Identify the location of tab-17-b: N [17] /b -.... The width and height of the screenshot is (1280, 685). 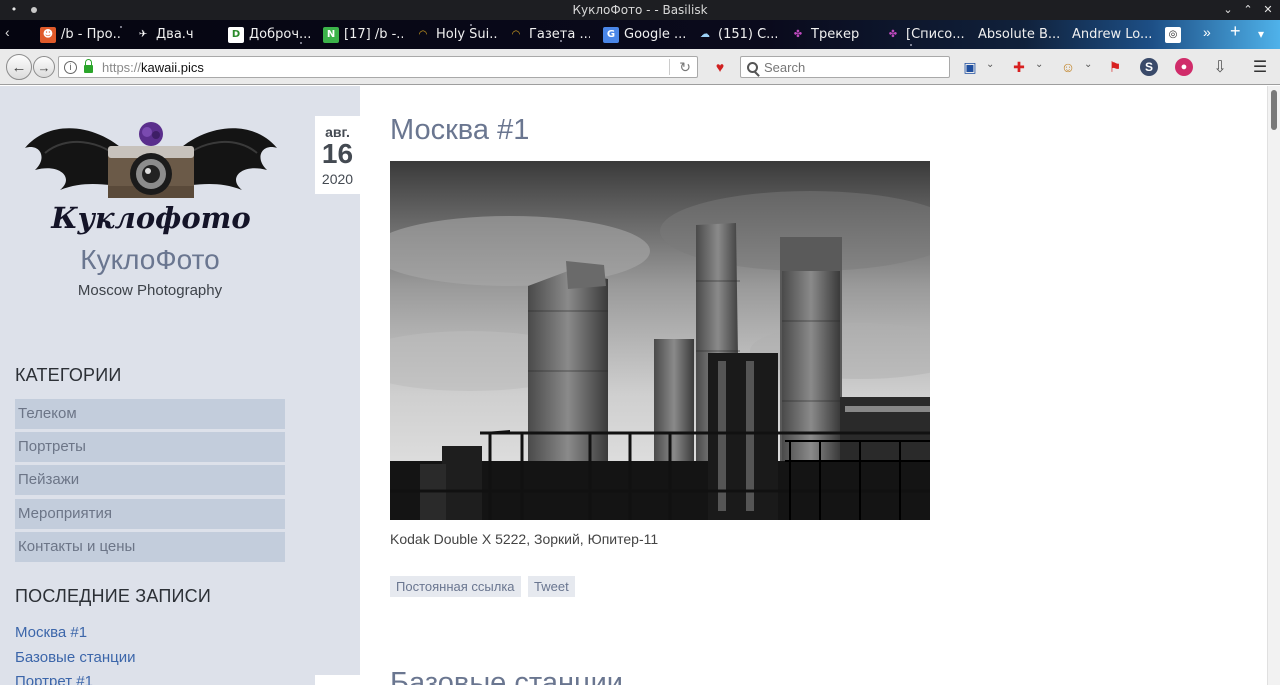
(363, 34).